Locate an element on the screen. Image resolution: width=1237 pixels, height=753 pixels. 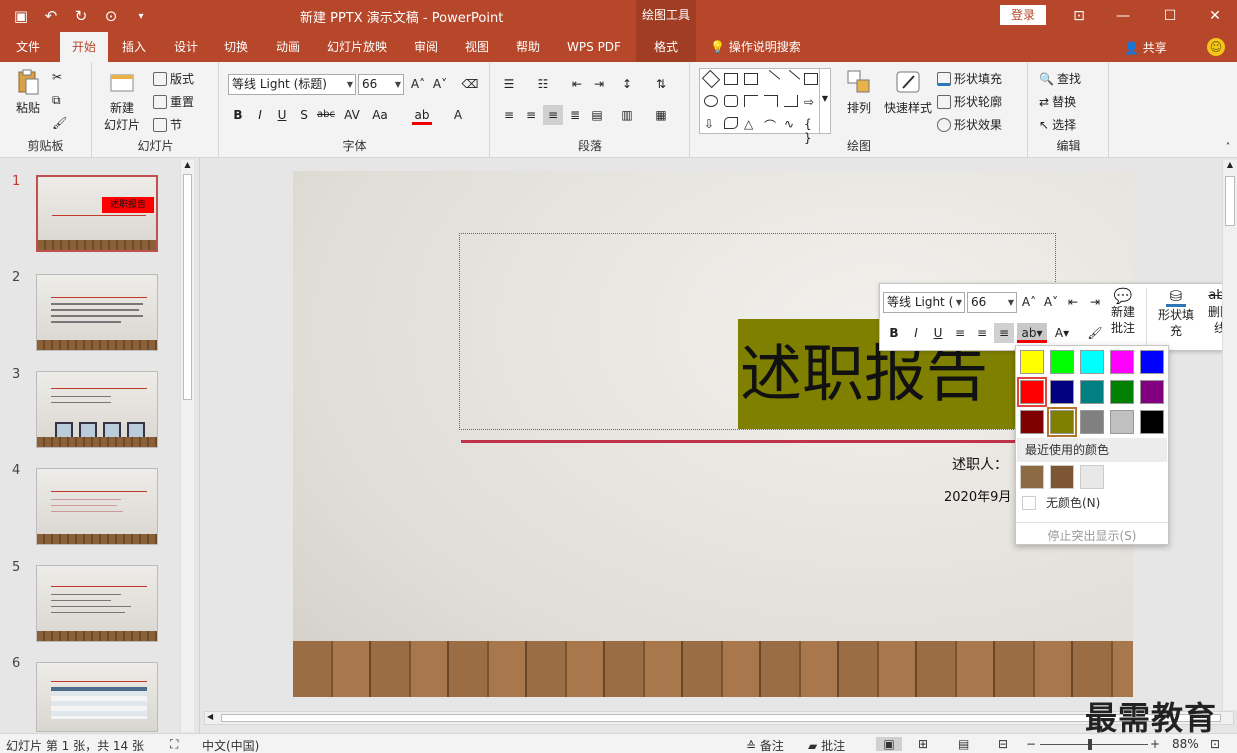
close-button: ✕ is located at coordinates (1215, 16).